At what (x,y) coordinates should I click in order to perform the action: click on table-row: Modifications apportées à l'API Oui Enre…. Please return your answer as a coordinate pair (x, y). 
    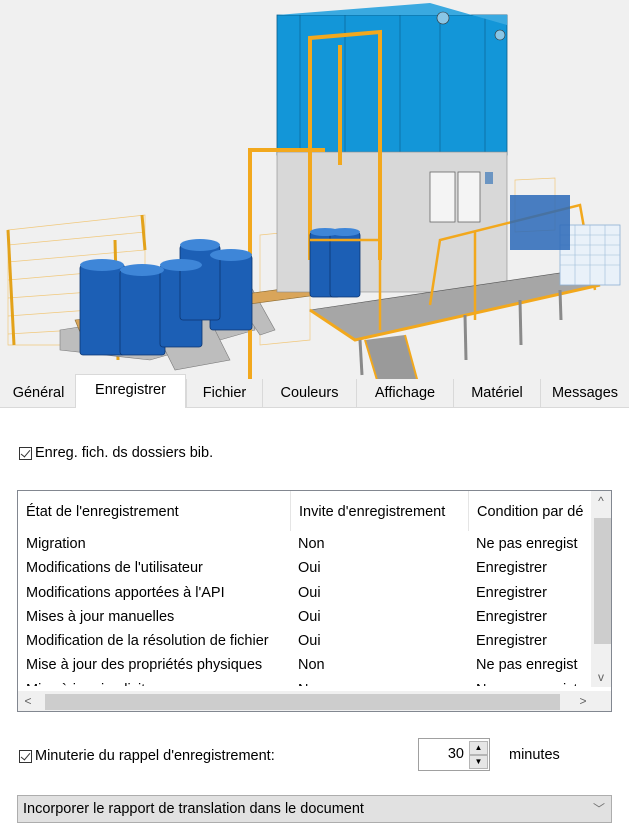
    Looking at the image, I should click on (305, 593).